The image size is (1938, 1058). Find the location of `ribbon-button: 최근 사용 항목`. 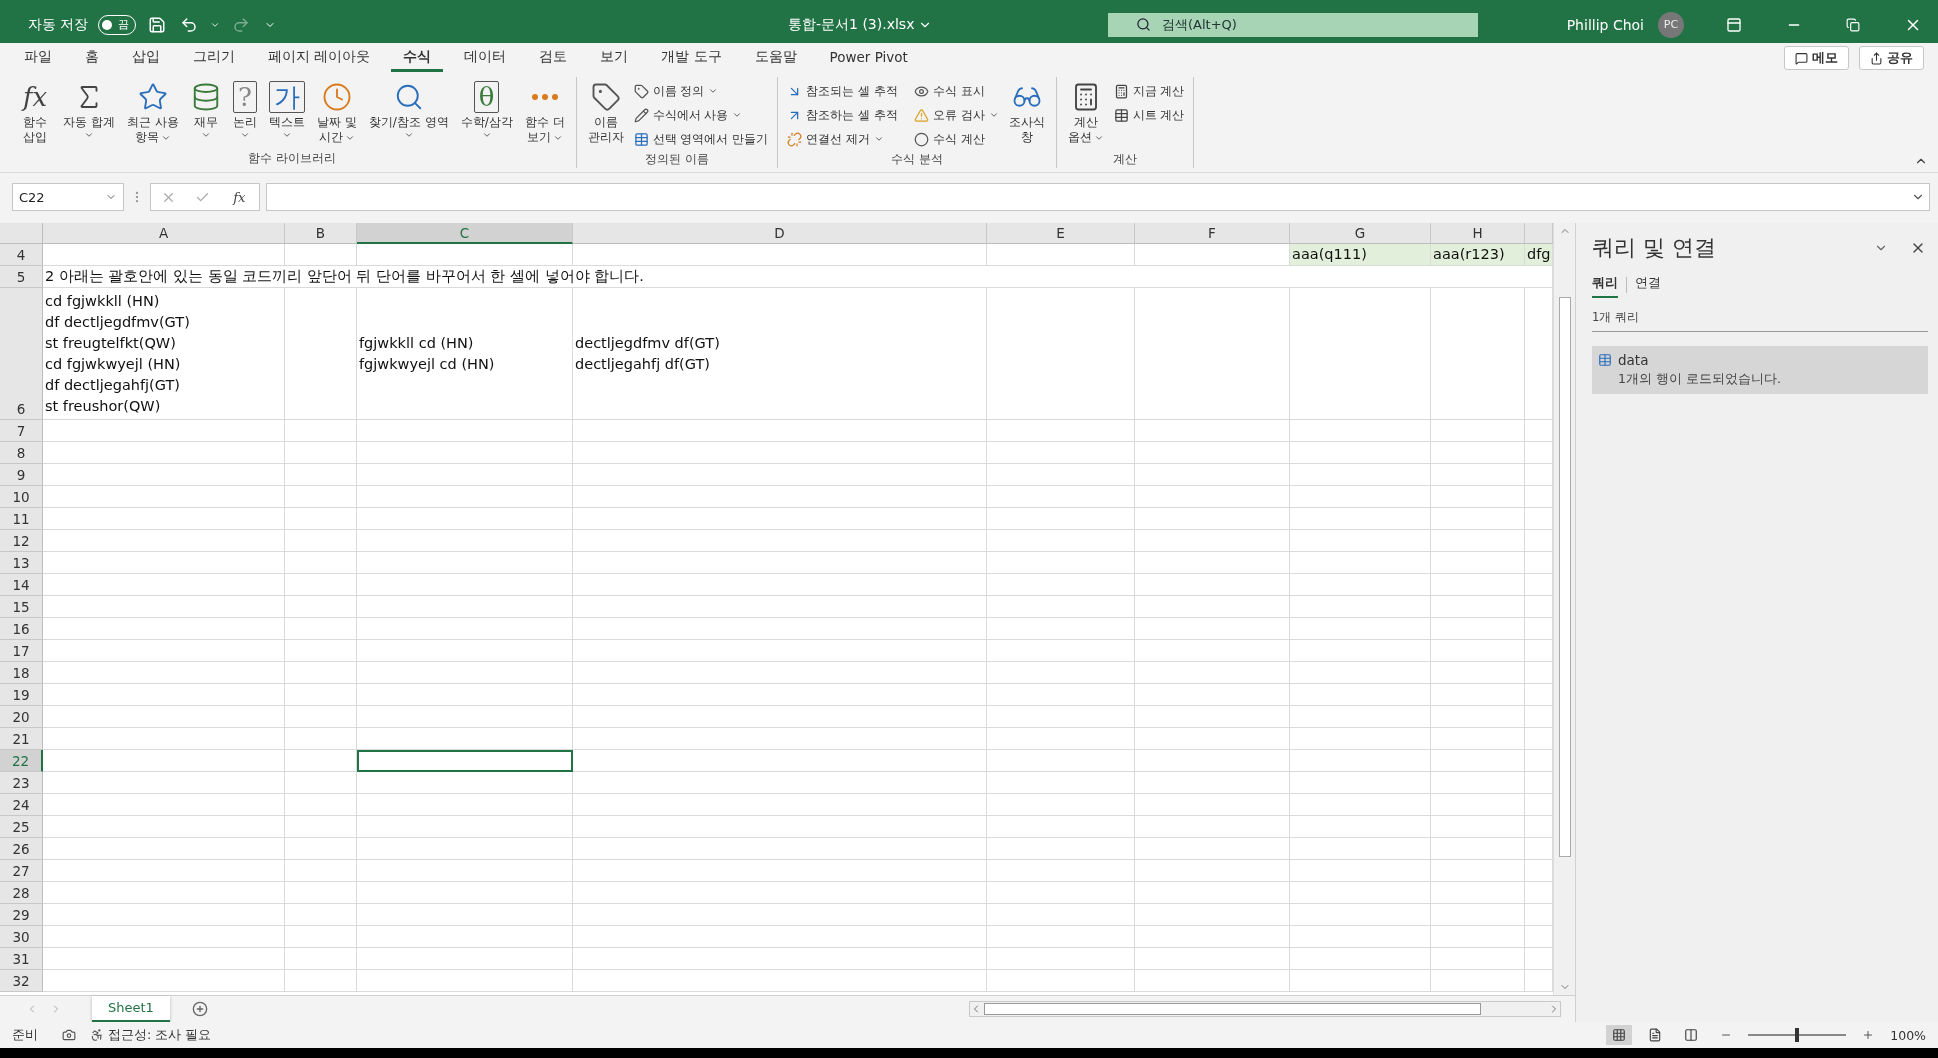

ribbon-button: 최근 사용 항목 is located at coordinates (153, 112).